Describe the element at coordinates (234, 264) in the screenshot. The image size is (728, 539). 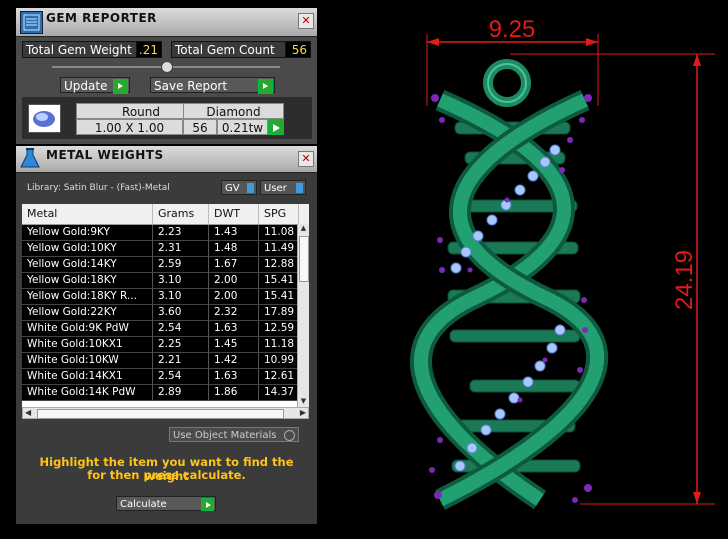
I see `table-cell: 1.67` at that location.